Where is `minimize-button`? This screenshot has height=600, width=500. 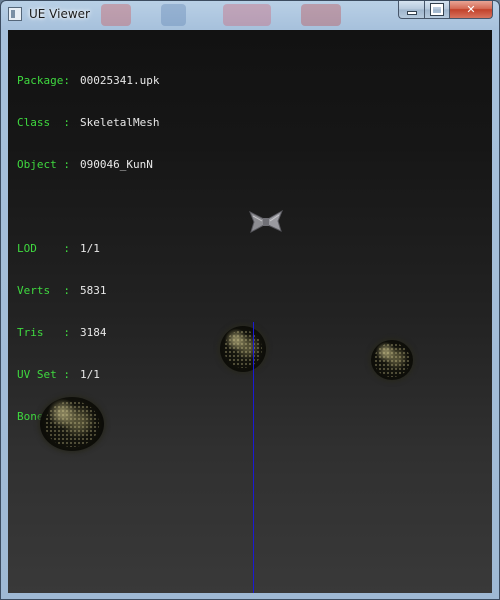 minimize-button is located at coordinates (411, 10).